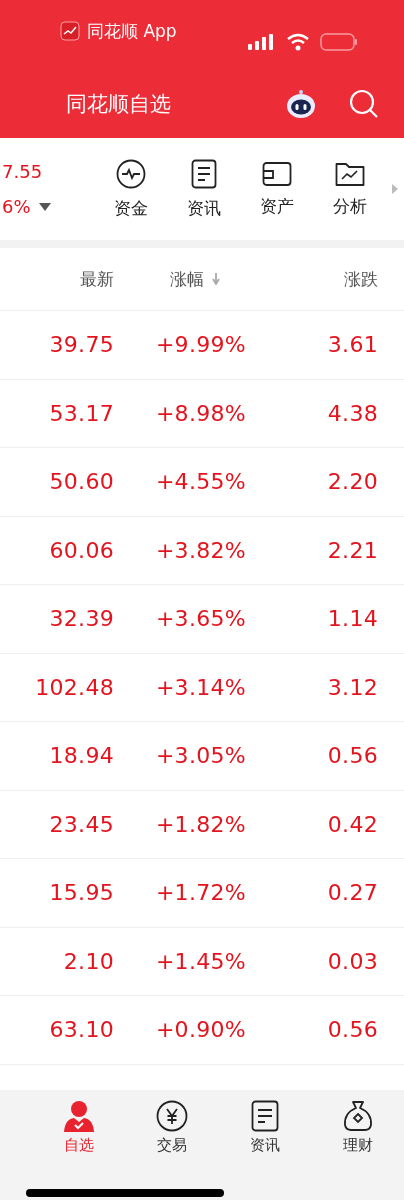  I want to click on table-cell-text: +0.90%, so click(200, 1030).